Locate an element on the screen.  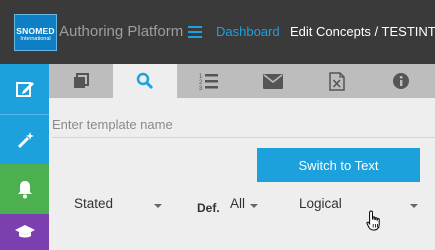
def-label: Def. is located at coordinates (208, 208).